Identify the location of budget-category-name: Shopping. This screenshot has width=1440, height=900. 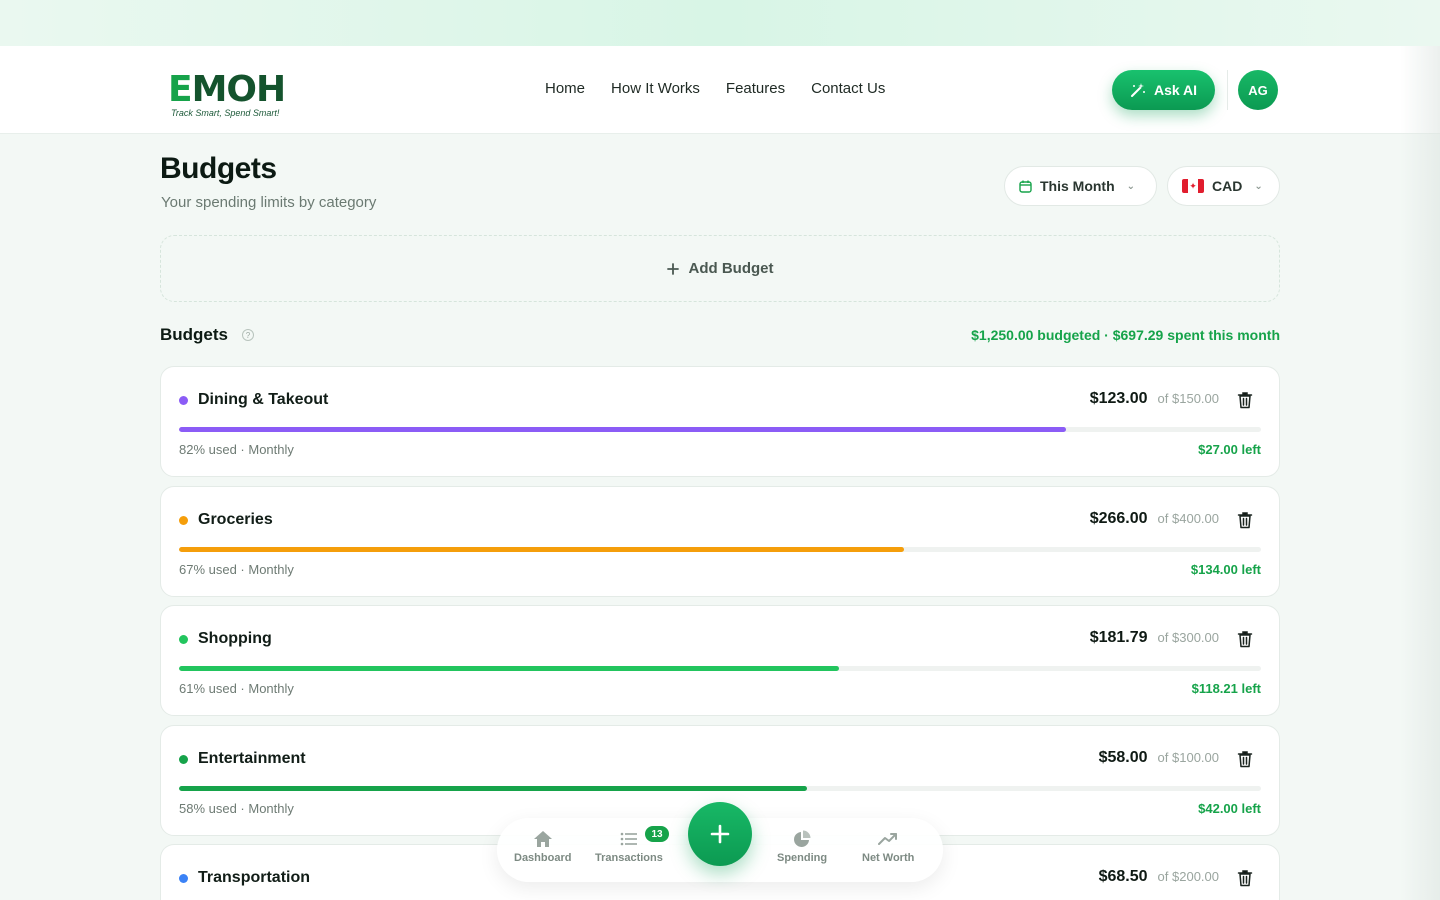
(235, 638).